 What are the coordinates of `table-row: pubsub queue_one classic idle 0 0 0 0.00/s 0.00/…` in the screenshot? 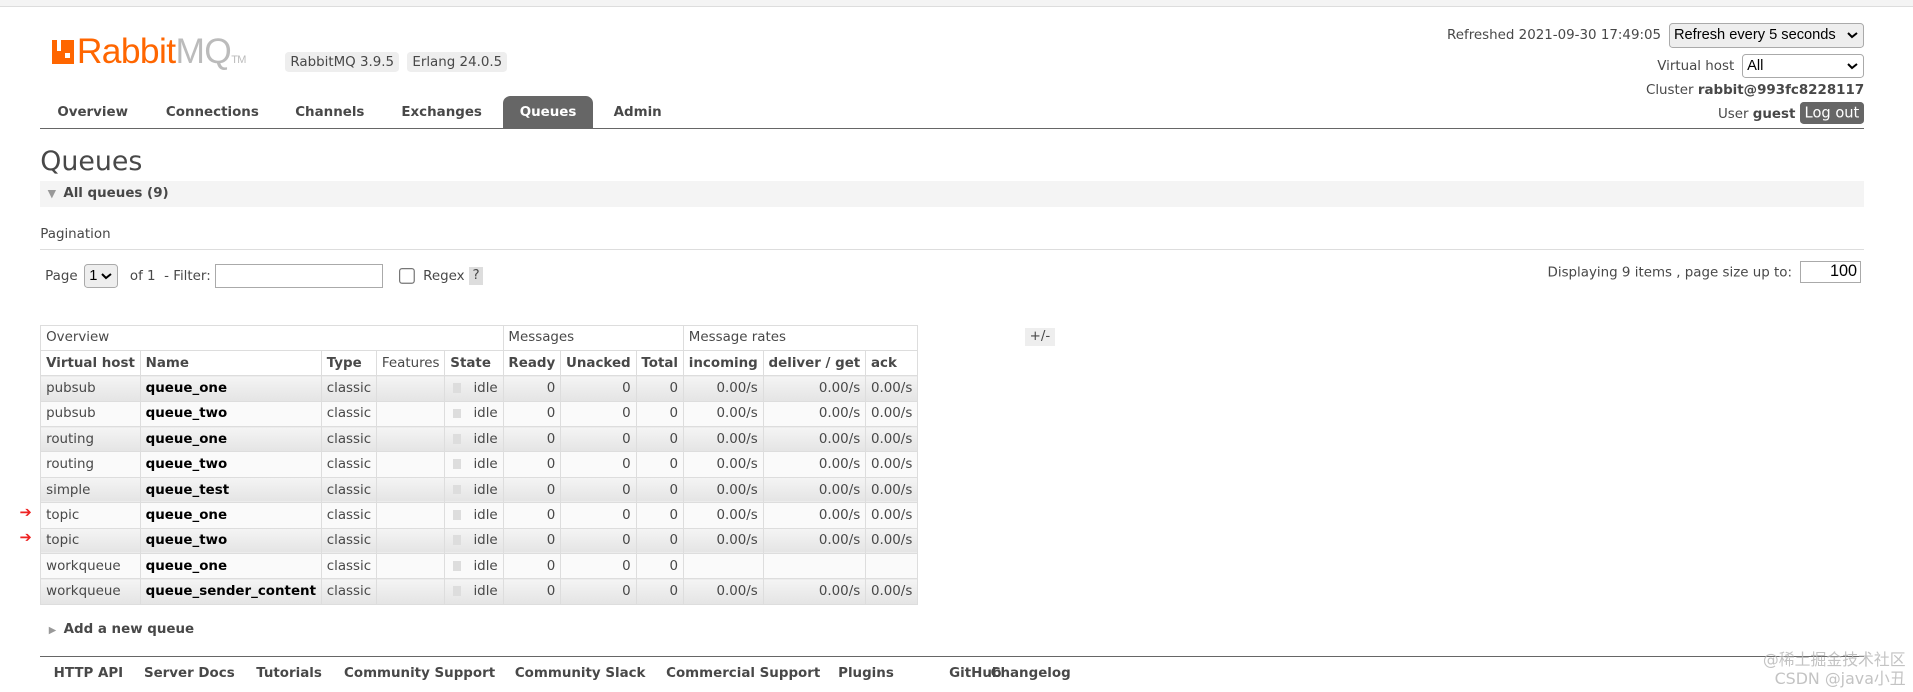 It's located at (479, 388).